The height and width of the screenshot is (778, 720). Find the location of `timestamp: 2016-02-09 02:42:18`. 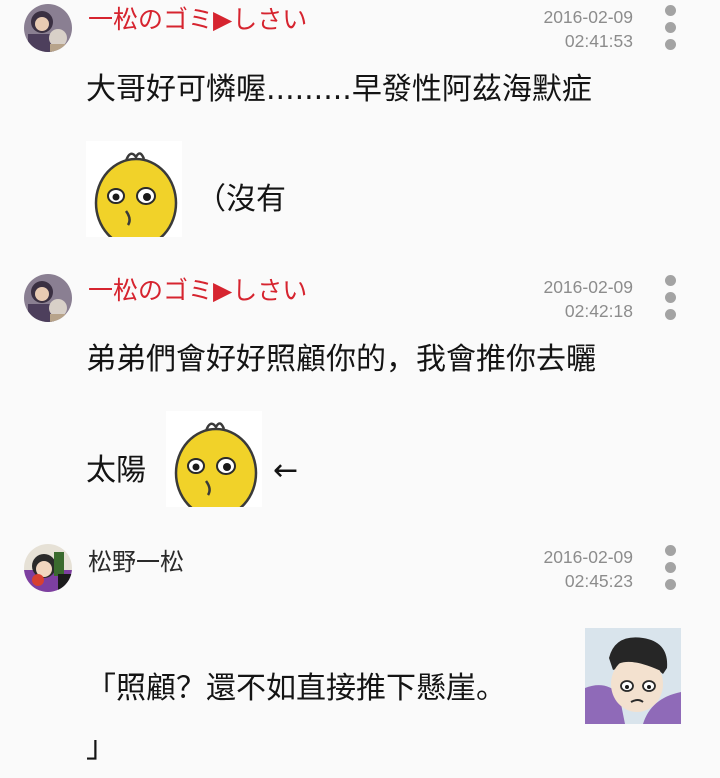

timestamp: 2016-02-09 02:42:18 is located at coordinates (588, 299).